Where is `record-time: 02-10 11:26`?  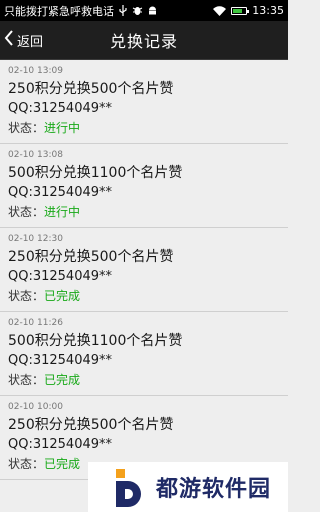 record-time: 02-10 11:26 is located at coordinates (35, 323).